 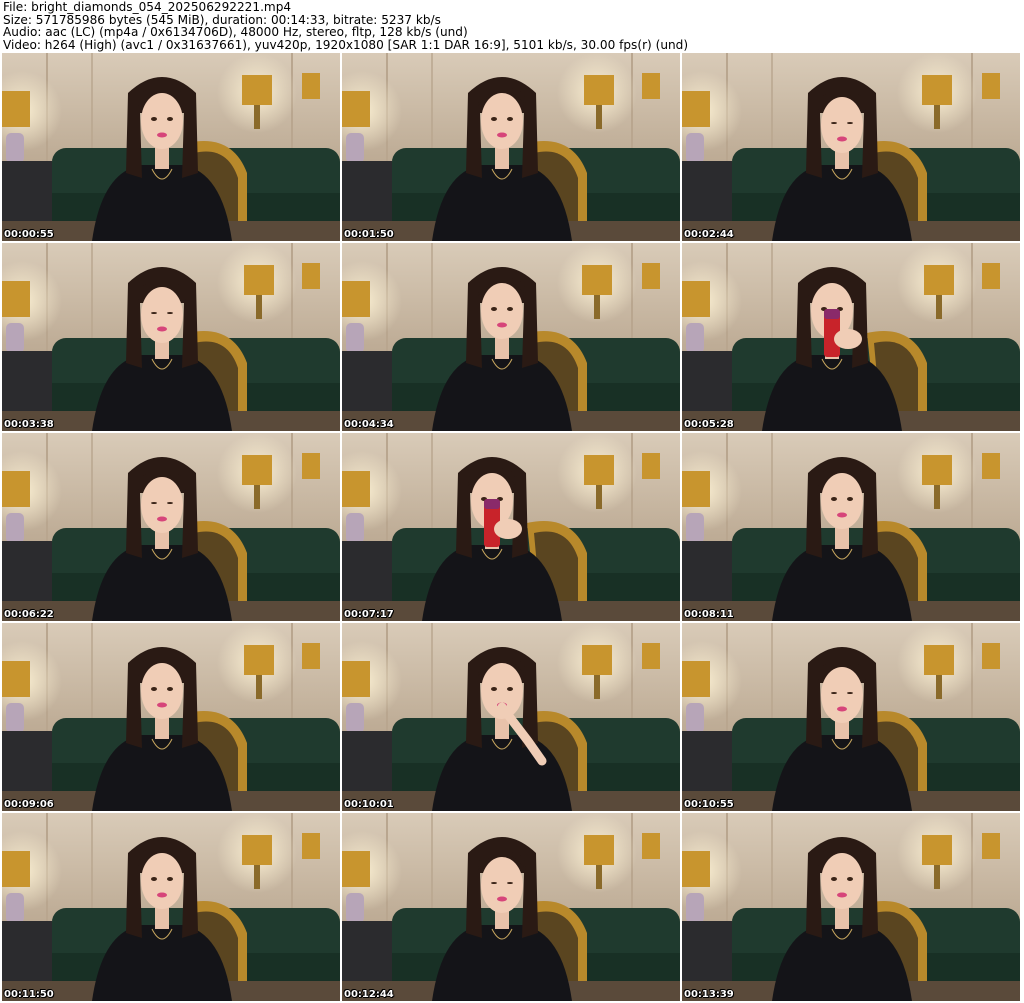 I want to click on video-thumbnail: 00:02:44, so click(x=851, y=147).